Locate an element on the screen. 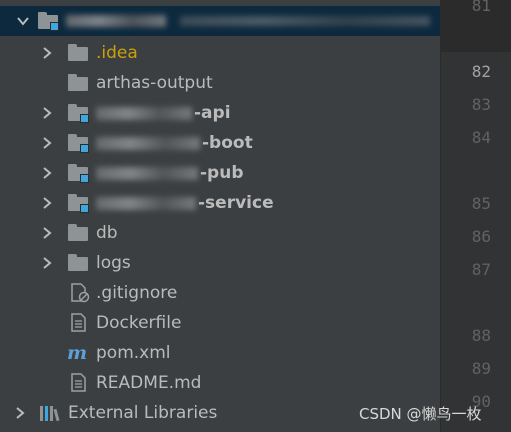  tree-row-idea: .idea is located at coordinates (220, 53).